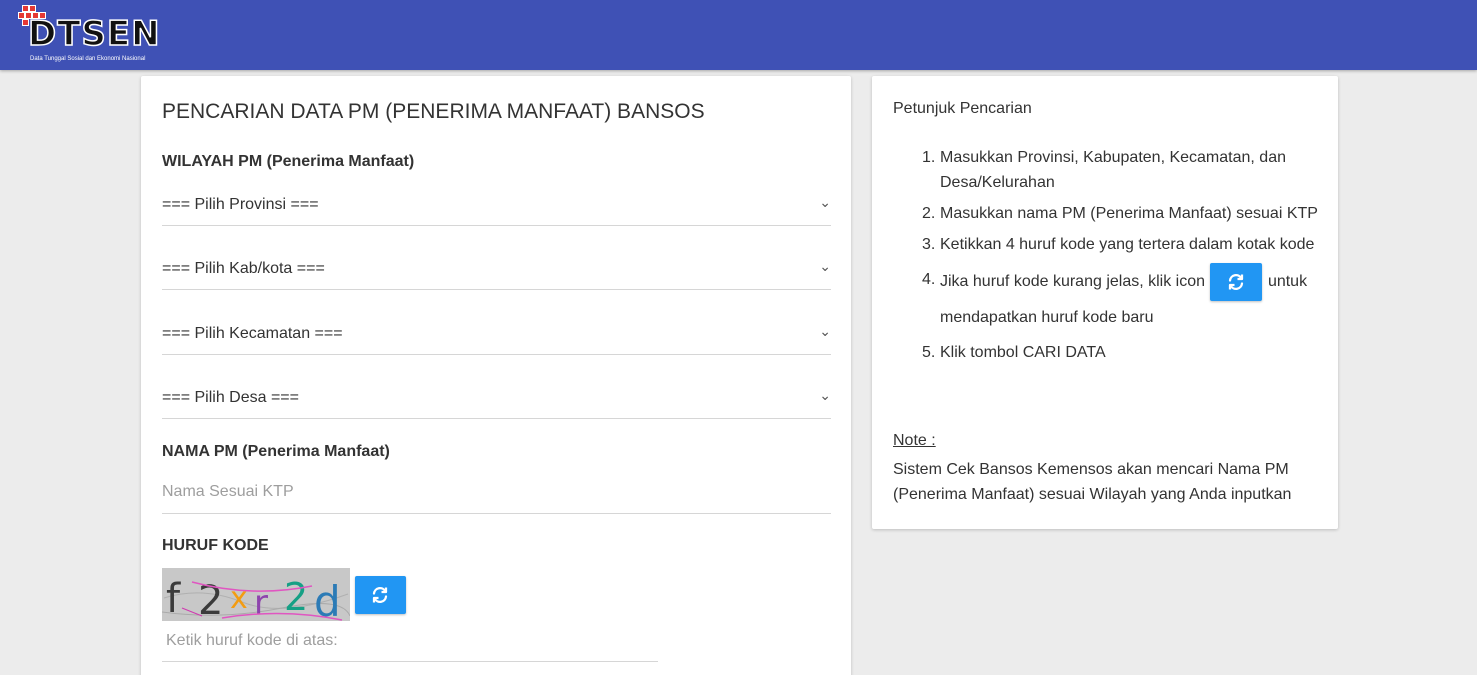 This screenshot has height=675, width=1477. Describe the element at coordinates (276, 451) in the screenshot. I see `name-label: NAMA PM (Penerima Manfaat)` at that location.